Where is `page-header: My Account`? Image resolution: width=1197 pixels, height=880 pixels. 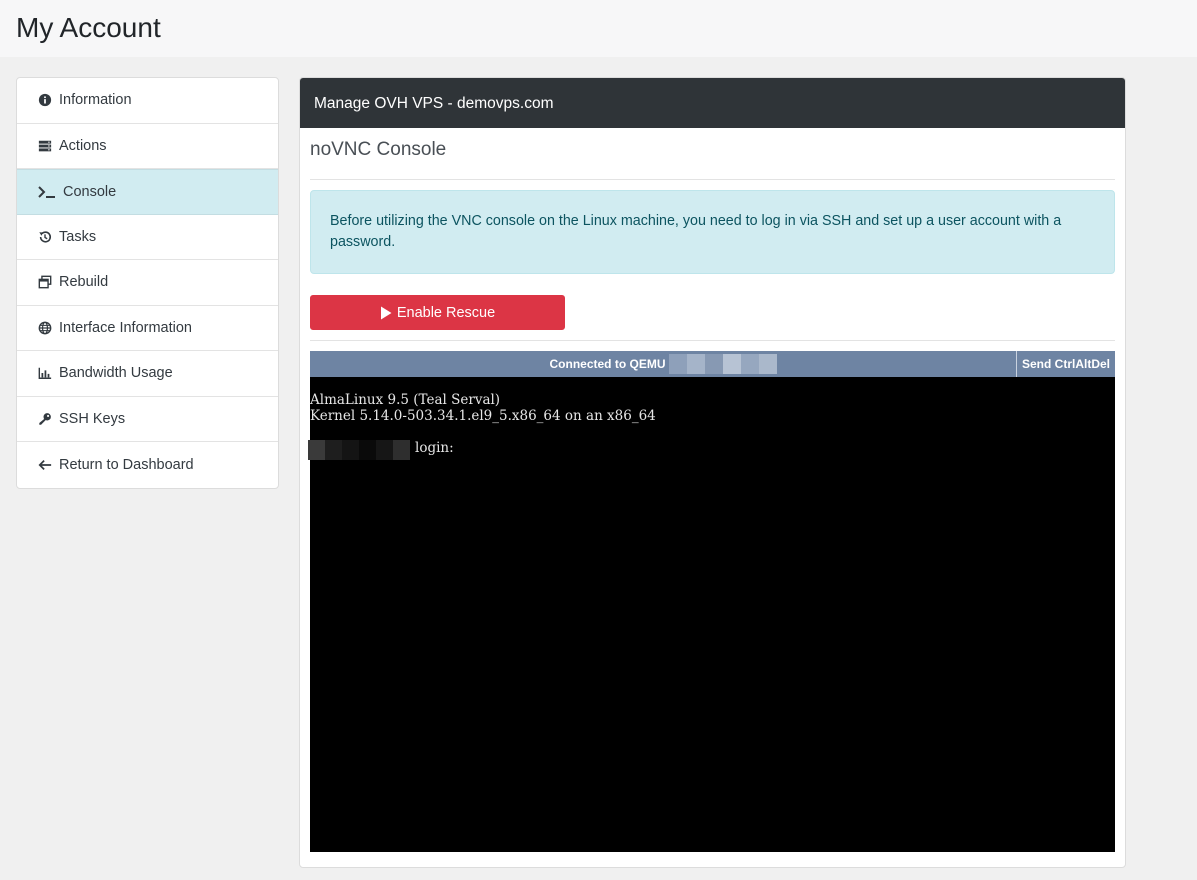 page-header: My Account is located at coordinates (598, 28).